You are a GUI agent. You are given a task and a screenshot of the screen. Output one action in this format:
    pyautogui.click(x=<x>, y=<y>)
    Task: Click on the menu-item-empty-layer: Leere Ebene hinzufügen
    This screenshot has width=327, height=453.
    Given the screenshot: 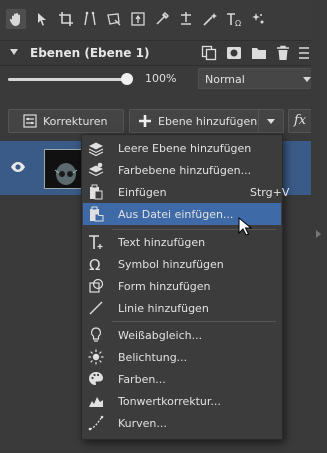 What is the action you would take?
    pyautogui.click(x=182, y=148)
    